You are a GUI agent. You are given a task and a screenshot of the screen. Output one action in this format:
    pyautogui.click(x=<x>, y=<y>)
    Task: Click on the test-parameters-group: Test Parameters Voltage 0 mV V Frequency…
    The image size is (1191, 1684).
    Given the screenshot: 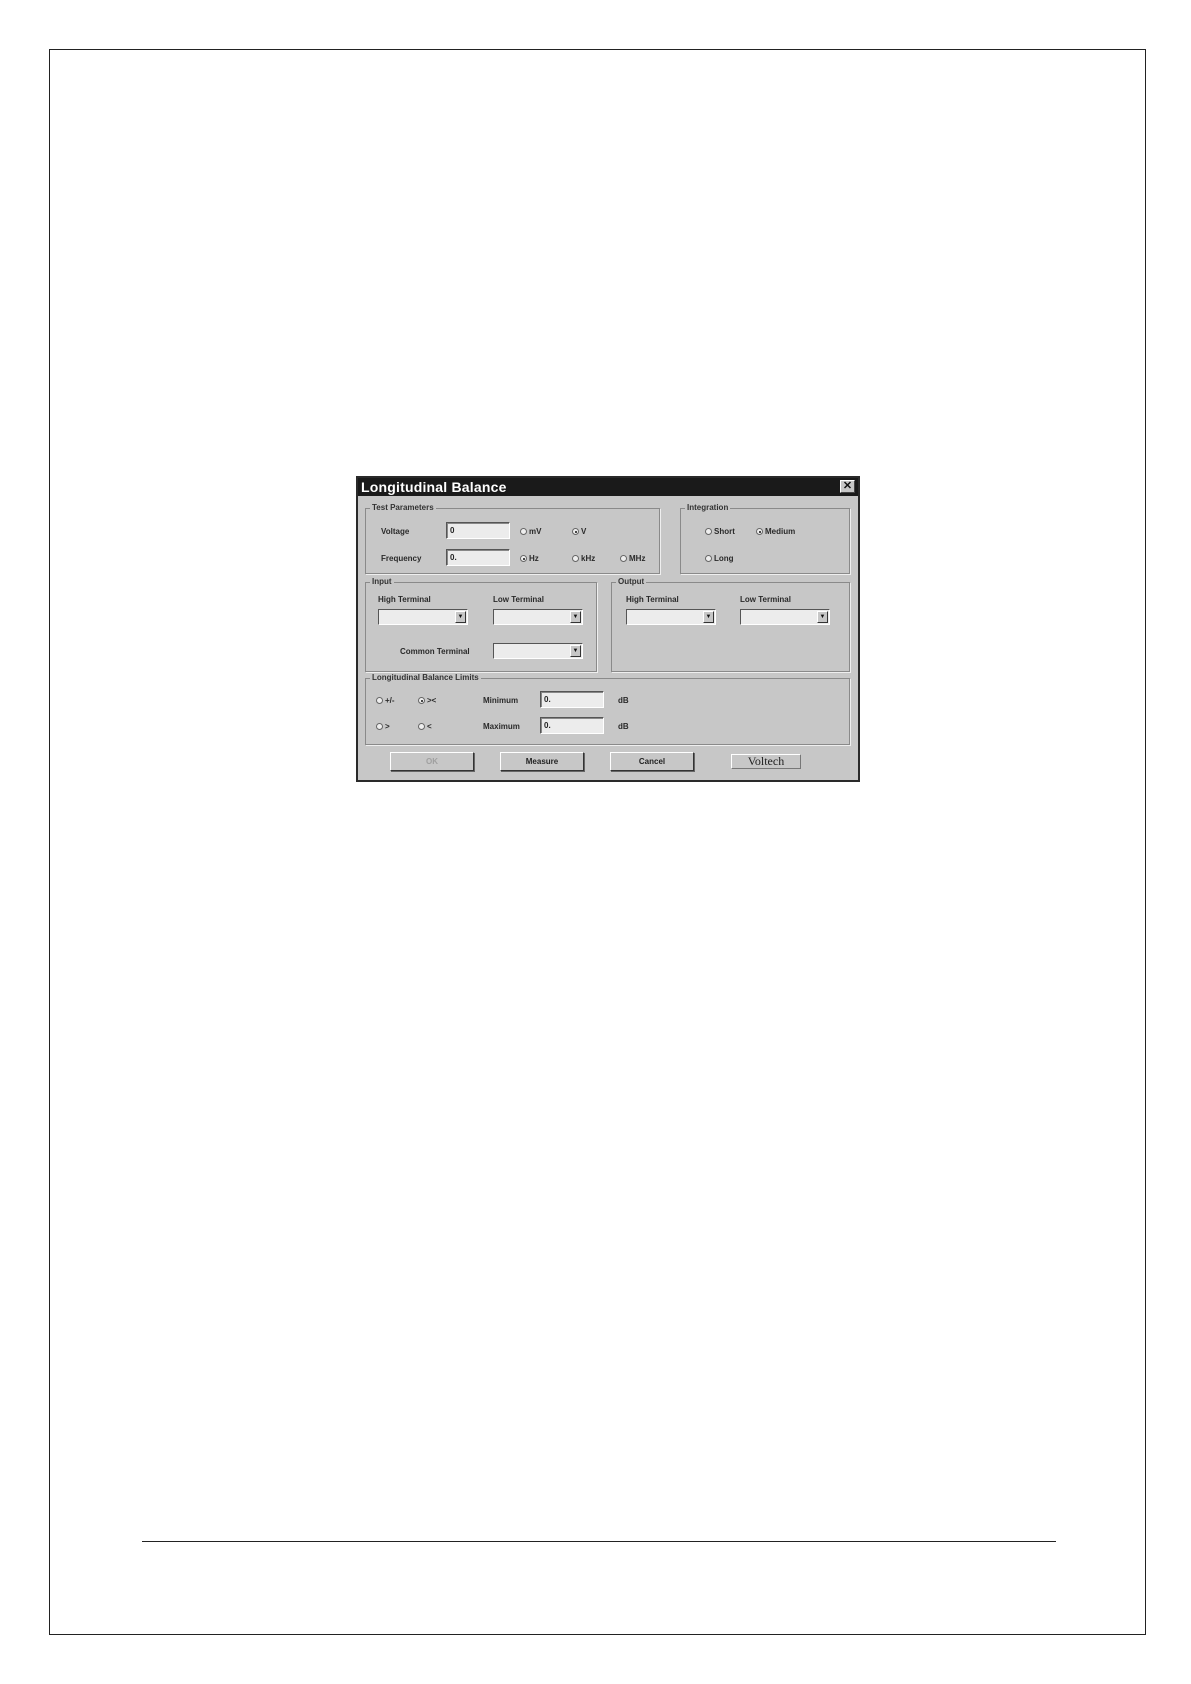 What is the action you would take?
    pyautogui.click(x=512, y=538)
    